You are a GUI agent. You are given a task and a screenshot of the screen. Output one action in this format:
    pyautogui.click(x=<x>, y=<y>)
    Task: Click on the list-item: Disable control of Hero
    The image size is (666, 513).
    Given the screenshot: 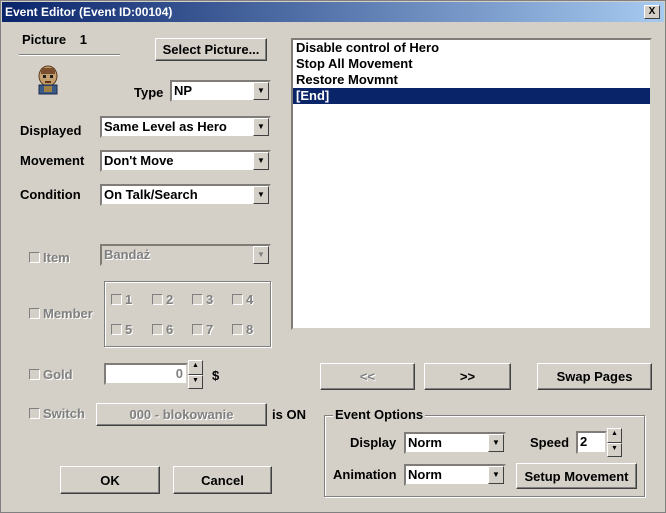 What is the action you would take?
    pyautogui.click(x=471, y=48)
    